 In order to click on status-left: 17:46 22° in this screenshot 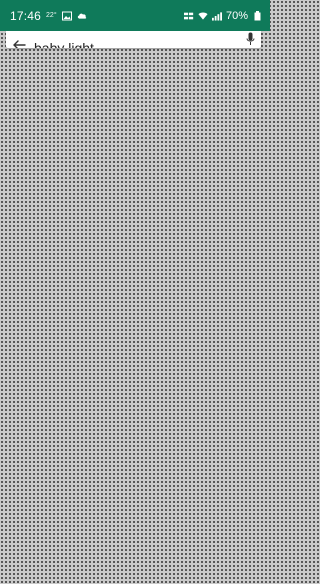, I will do `click(48, 16)`.